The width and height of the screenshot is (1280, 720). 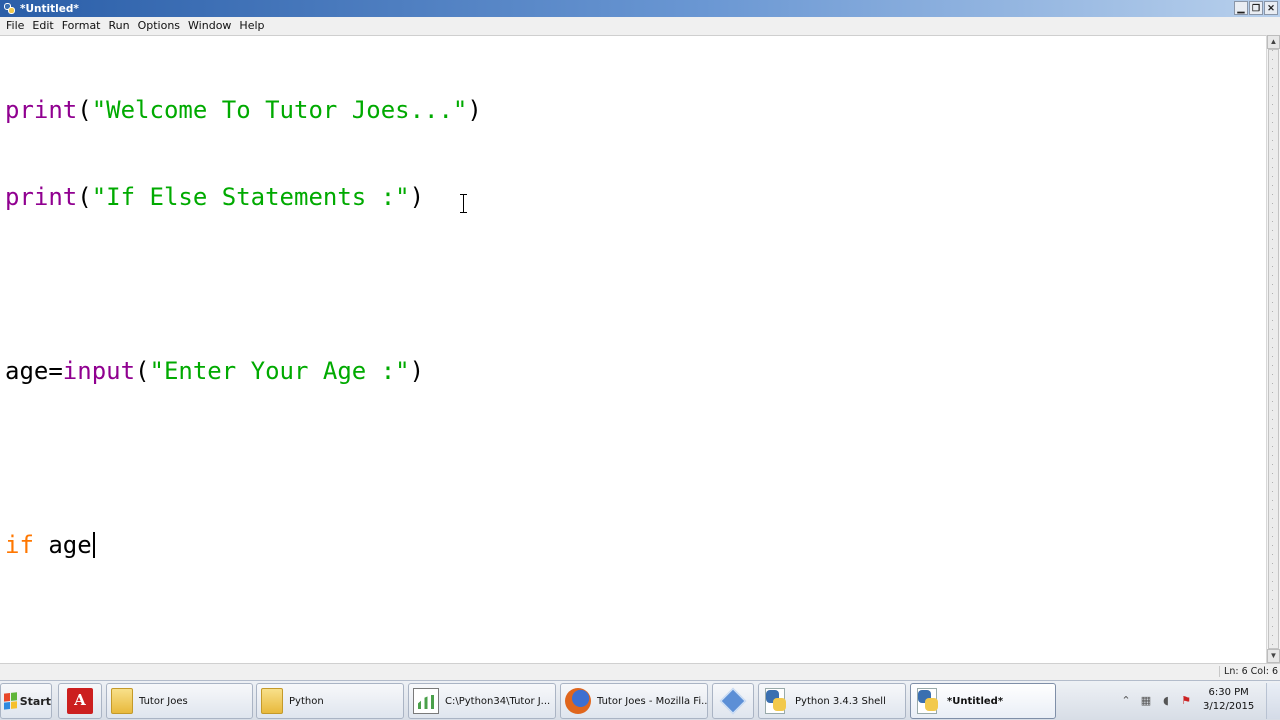 I want to click on code-line: if age, so click(x=243, y=545).